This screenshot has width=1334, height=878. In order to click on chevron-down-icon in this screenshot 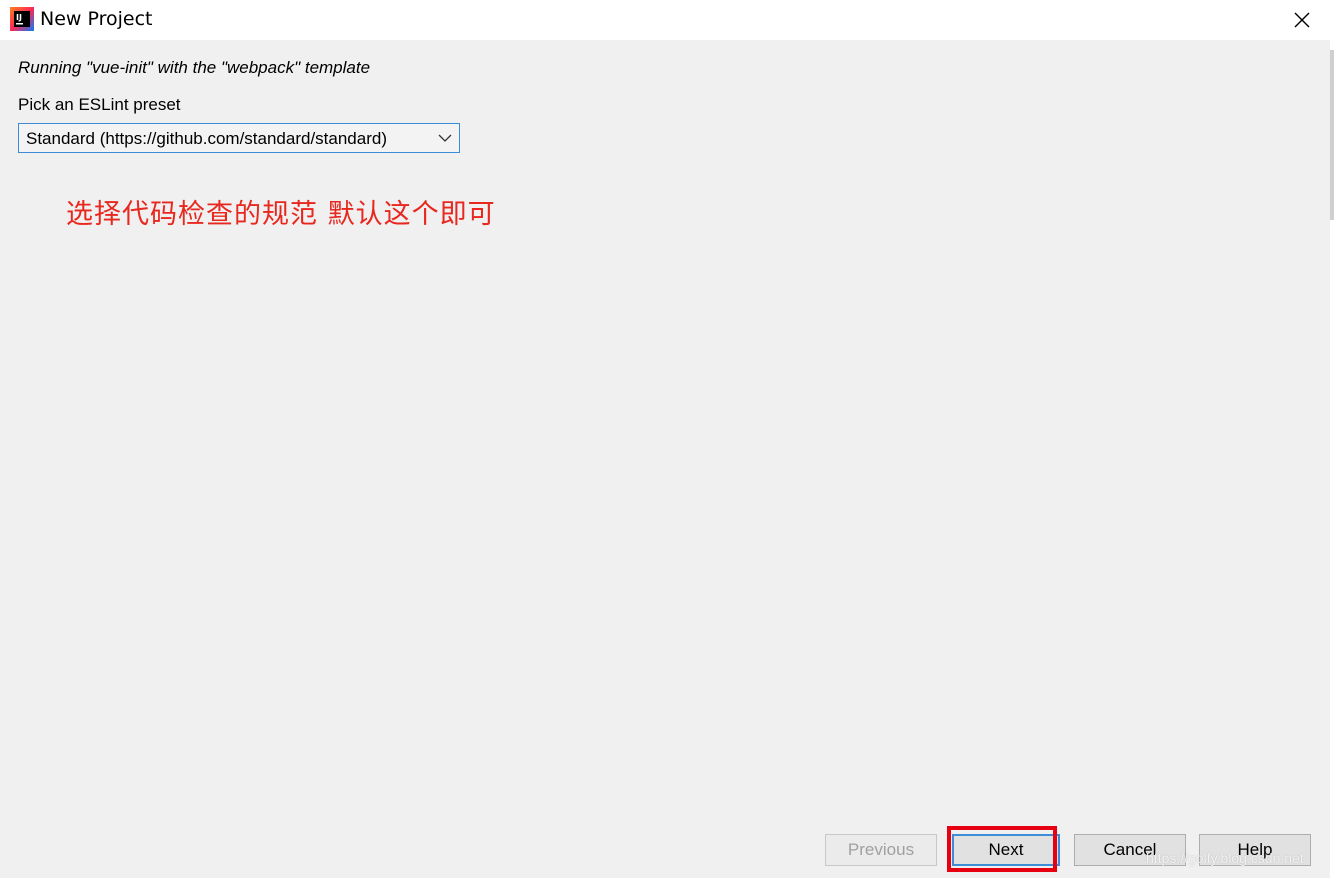, I will do `click(445, 138)`.